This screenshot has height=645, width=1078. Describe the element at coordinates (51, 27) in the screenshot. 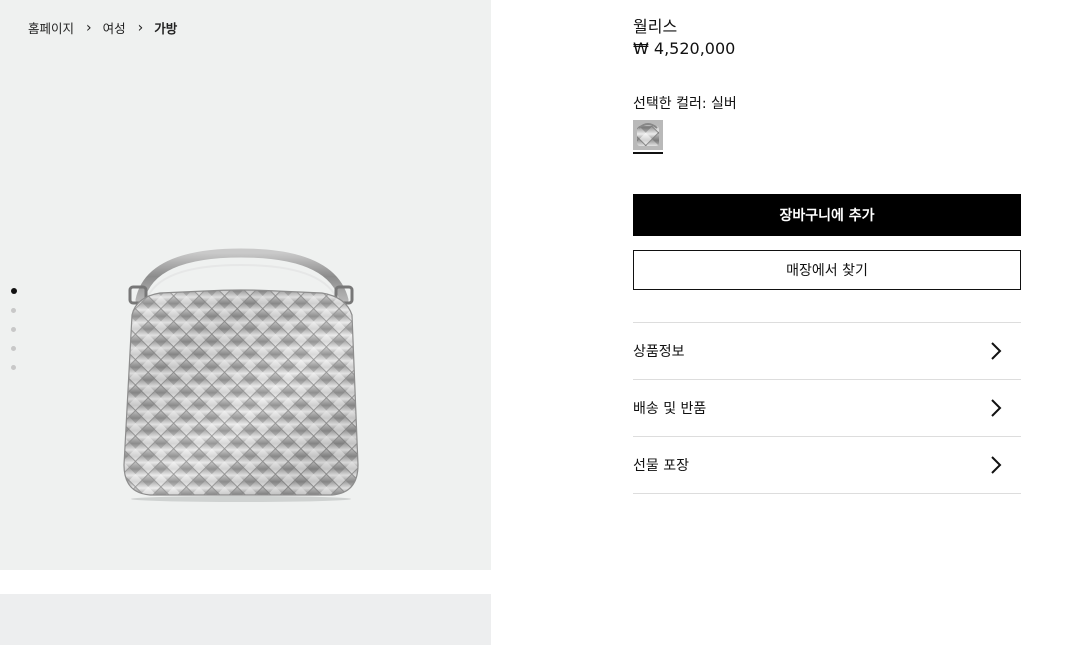

I see `breadcrumb-home-link: 홈페이지` at that location.